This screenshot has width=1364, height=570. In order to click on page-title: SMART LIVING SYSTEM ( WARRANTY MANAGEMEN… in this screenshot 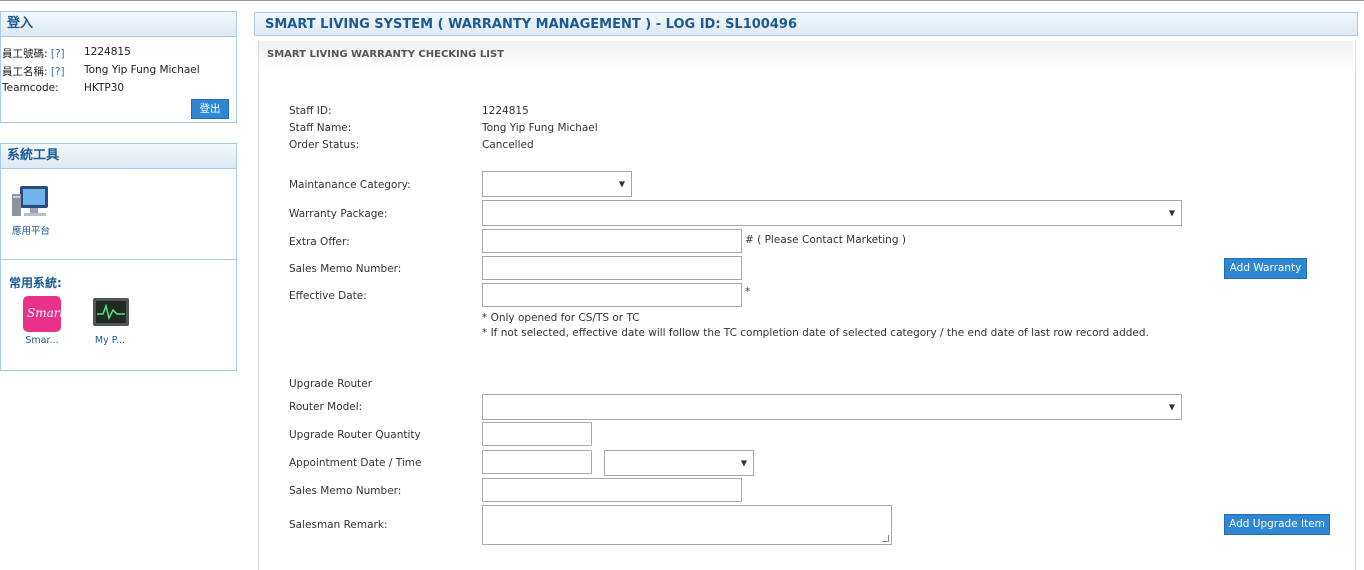, I will do `click(806, 24)`.